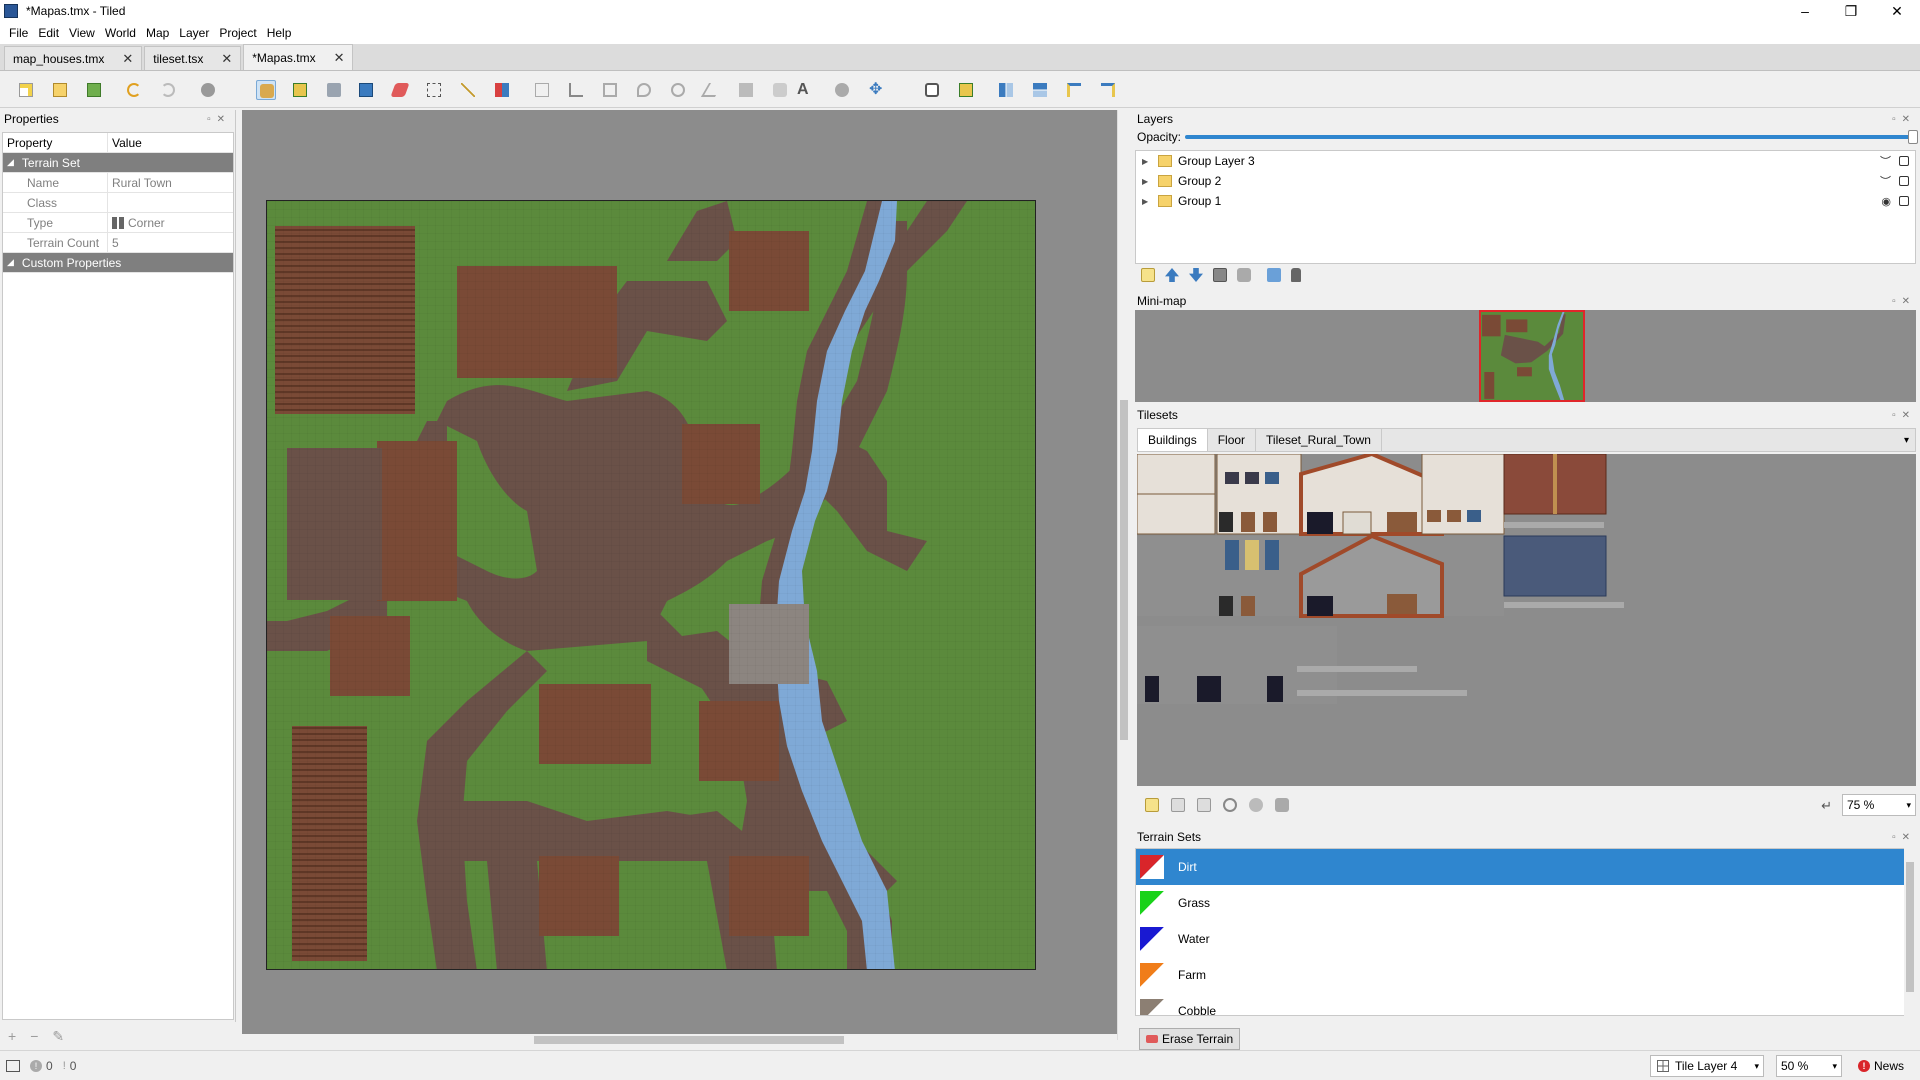  Describe the element at coordinates (1881, 1066) in the screenshot. I see `news-button: ! News` at that location.